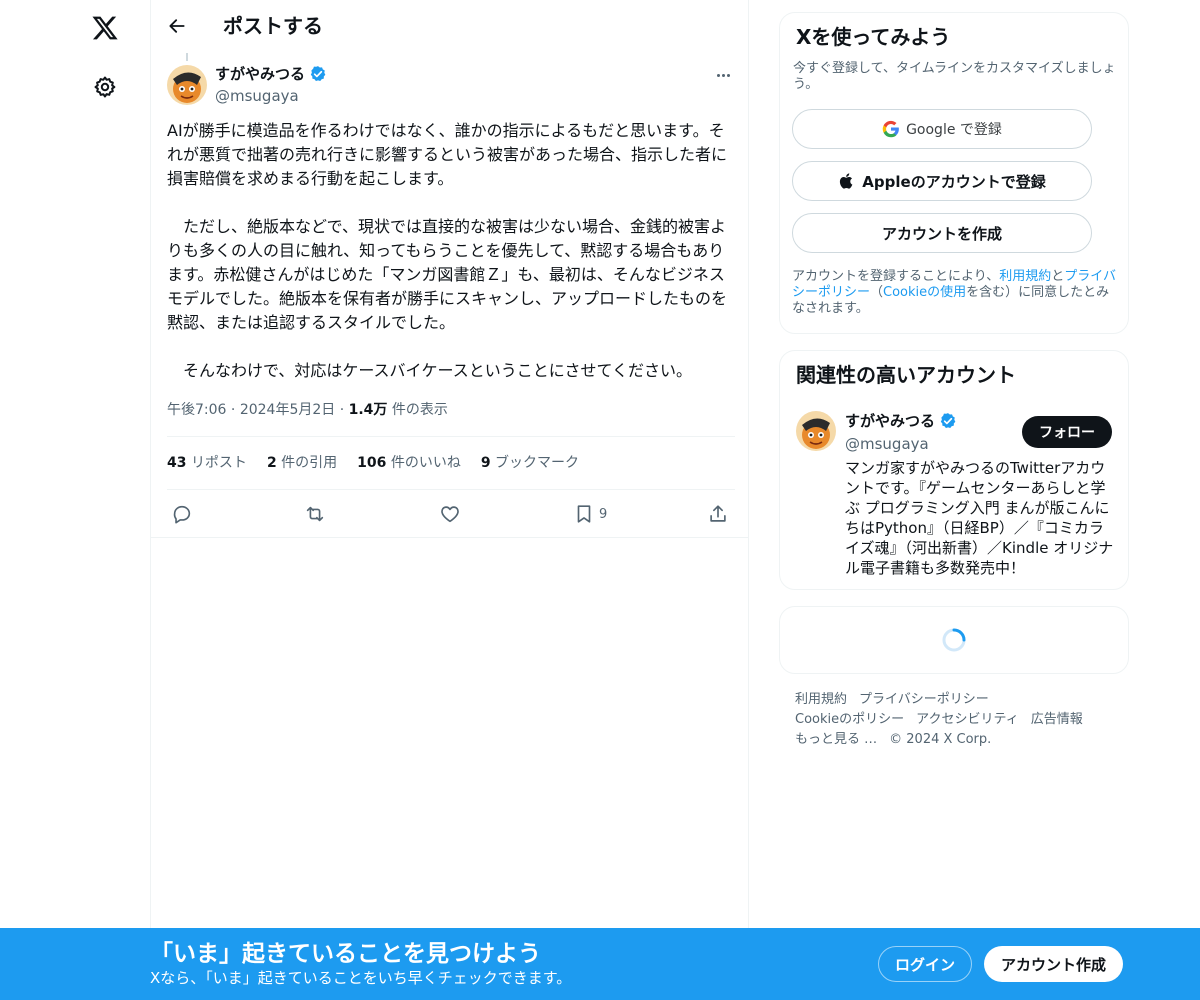  I want to click on post-time: 午後7:06, so click(196, 410).